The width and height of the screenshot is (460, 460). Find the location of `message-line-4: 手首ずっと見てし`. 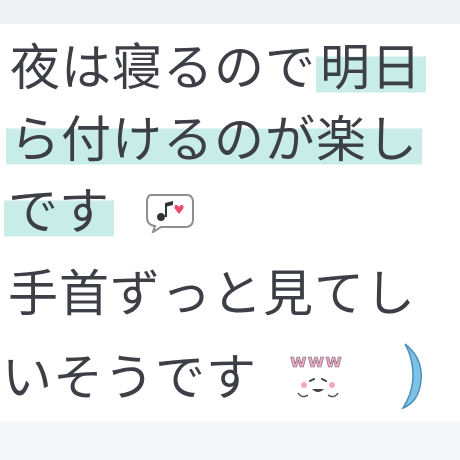

message-line-4: 手首ずっと見てし is located at coordinates (212, 294).